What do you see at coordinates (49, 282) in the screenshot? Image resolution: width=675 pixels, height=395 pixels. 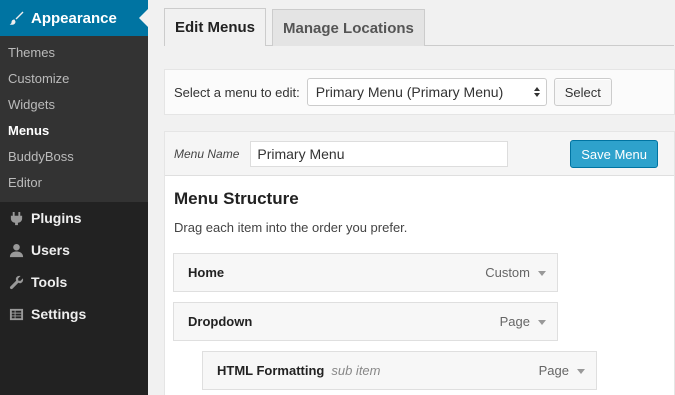 I see `sidebar-item-label: Tools` at bounding box center [49, 282].